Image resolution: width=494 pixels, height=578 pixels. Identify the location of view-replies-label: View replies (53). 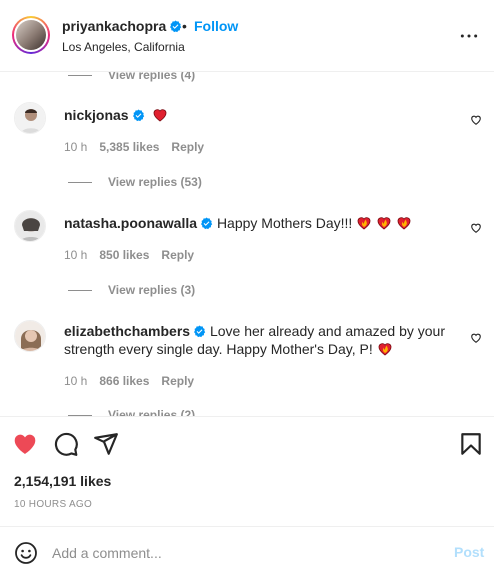
(155, 182).